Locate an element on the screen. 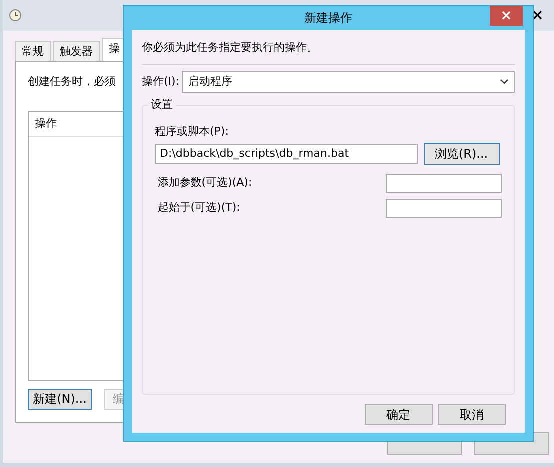 This screenshot has height=467, width=554. button: 确定 is located at coordinates (398, 414).